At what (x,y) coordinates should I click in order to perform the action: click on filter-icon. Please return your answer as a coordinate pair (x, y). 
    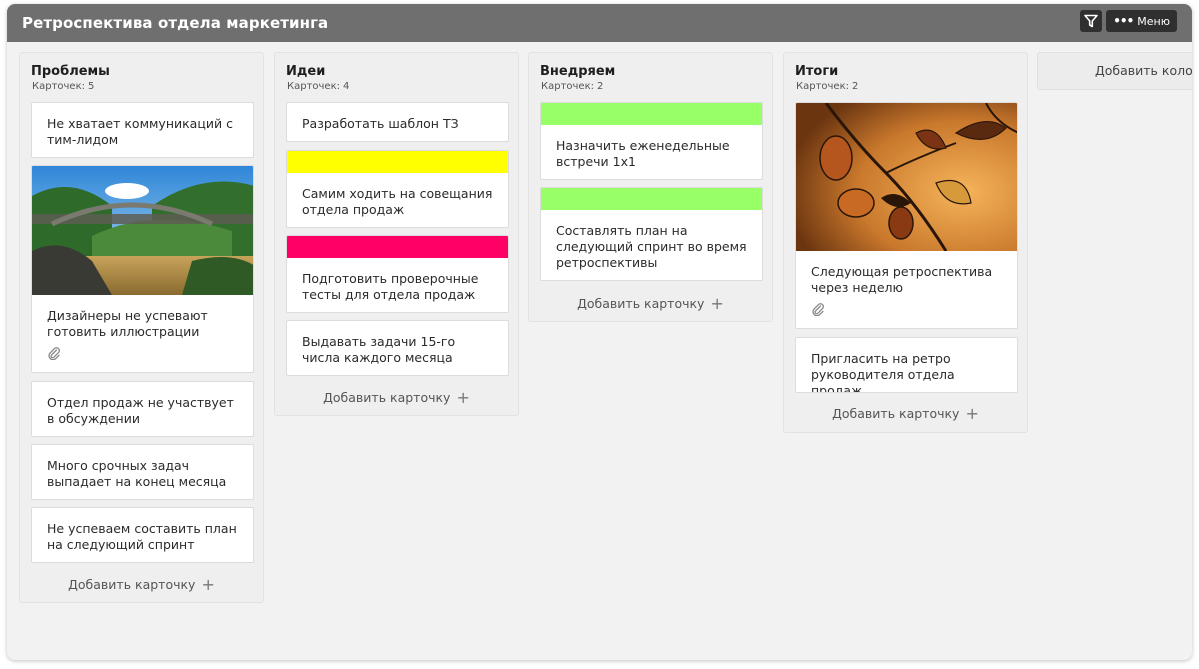
    Looking at the image, I should click on (1091, 21).